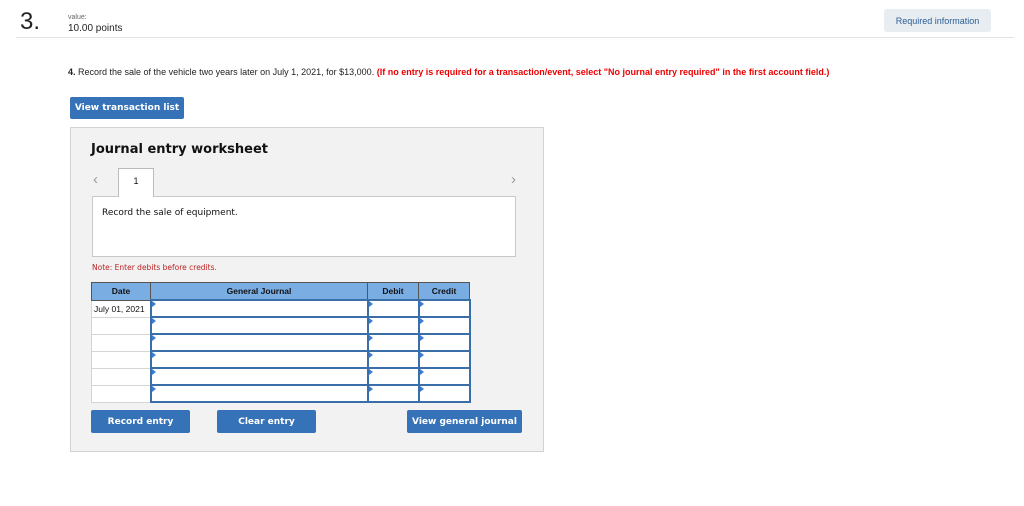  What do you see at coordinates (513, 179) in the screenshot?
I see `chevron-right-icon: ›` at bounding box center [513, 179].